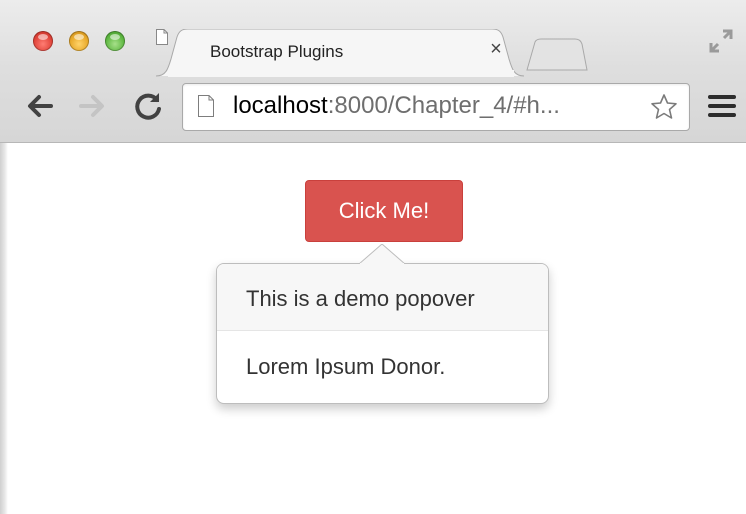 This screenshot has height=514, width=746. What do you see at coordinates (346, 366) in the screenshot?
I see `popover-content: Lorem Ipsum Donor.` at bounding box center [346, 366].